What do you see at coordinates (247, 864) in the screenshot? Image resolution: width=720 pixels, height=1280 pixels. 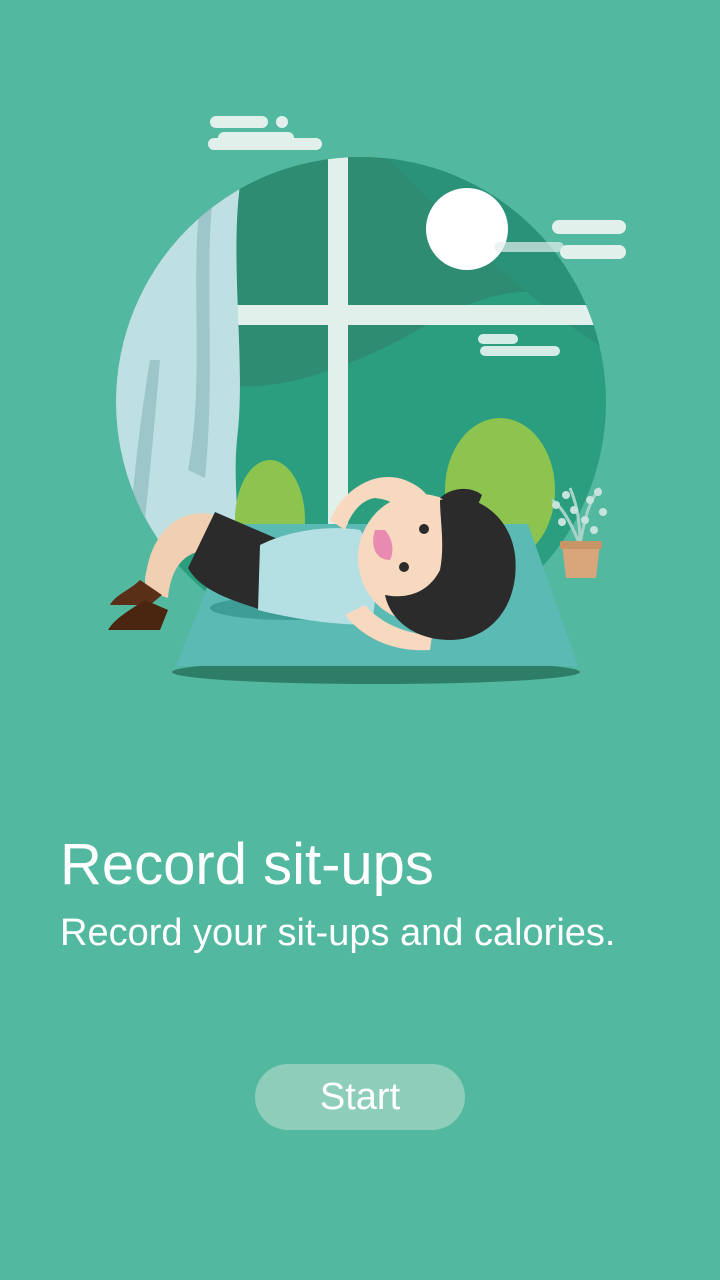 I see `page-title: Record sit-ups` at bounding box center [247, 864].